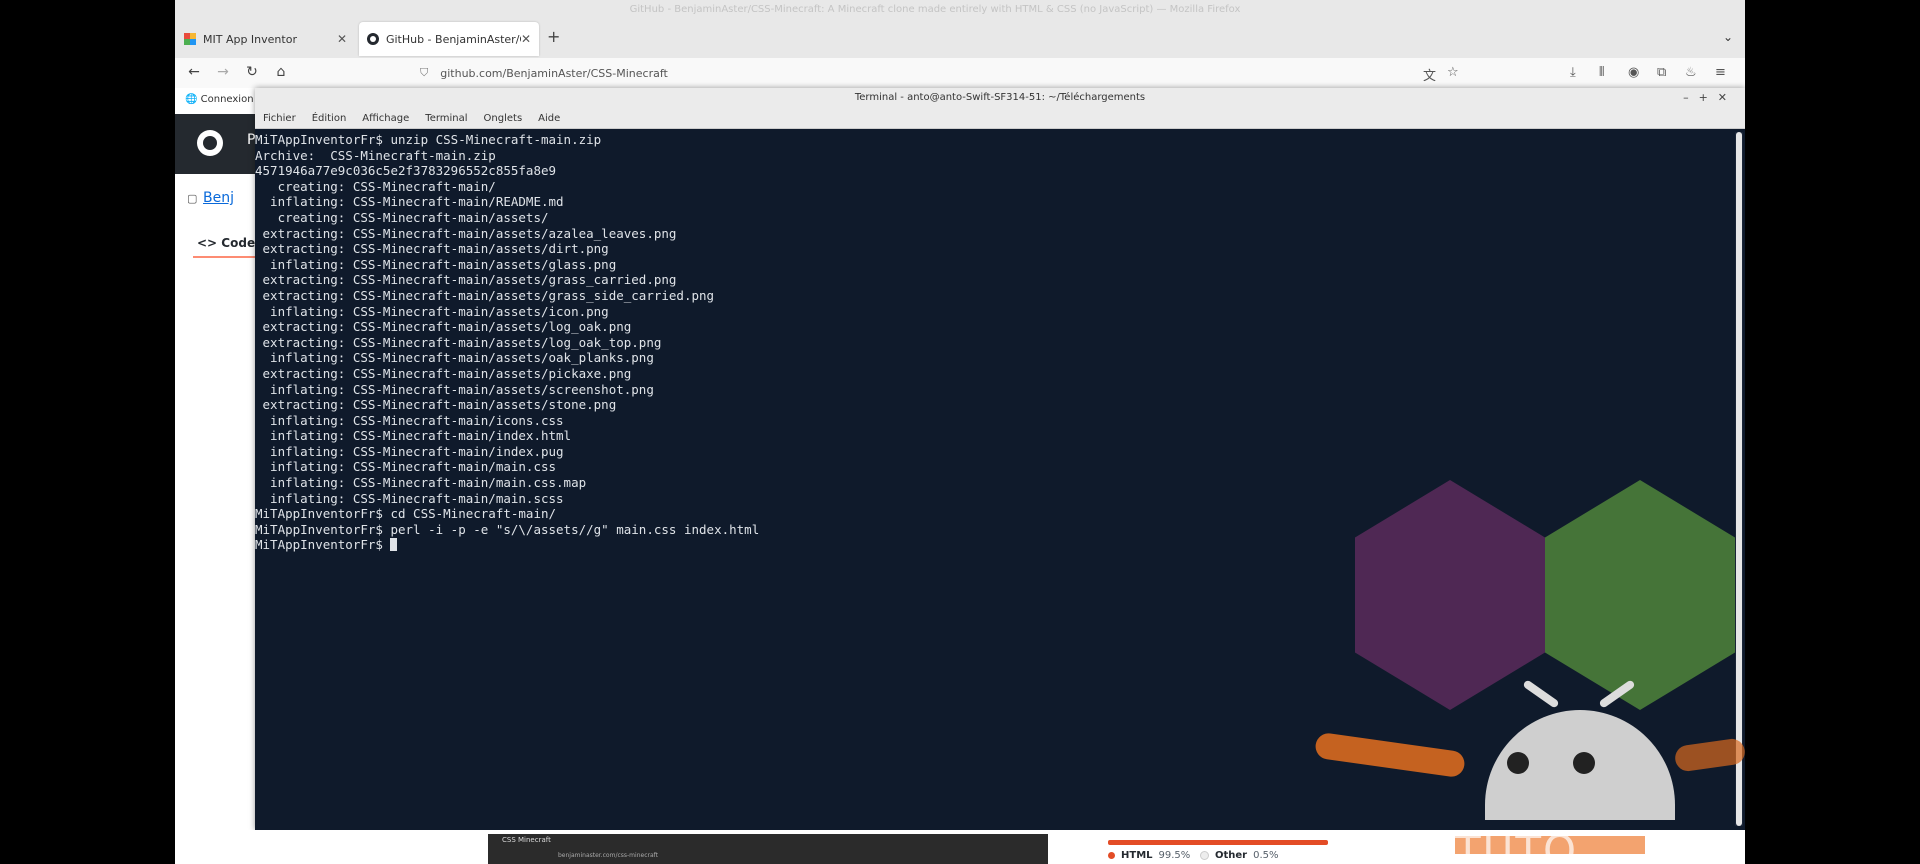 The image size is (1920, 864). Describe the element at coordinates (1691, 72) in the screenshot. I see `flame-icon: ♨` at that location.